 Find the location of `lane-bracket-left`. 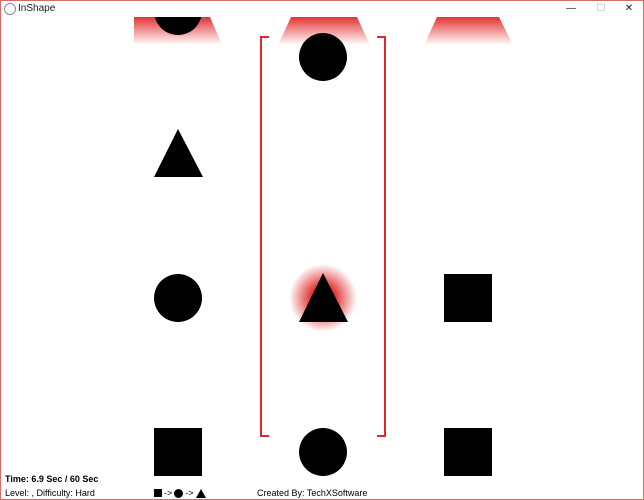

lane-bracket-left is located at coordinates (264, 236).